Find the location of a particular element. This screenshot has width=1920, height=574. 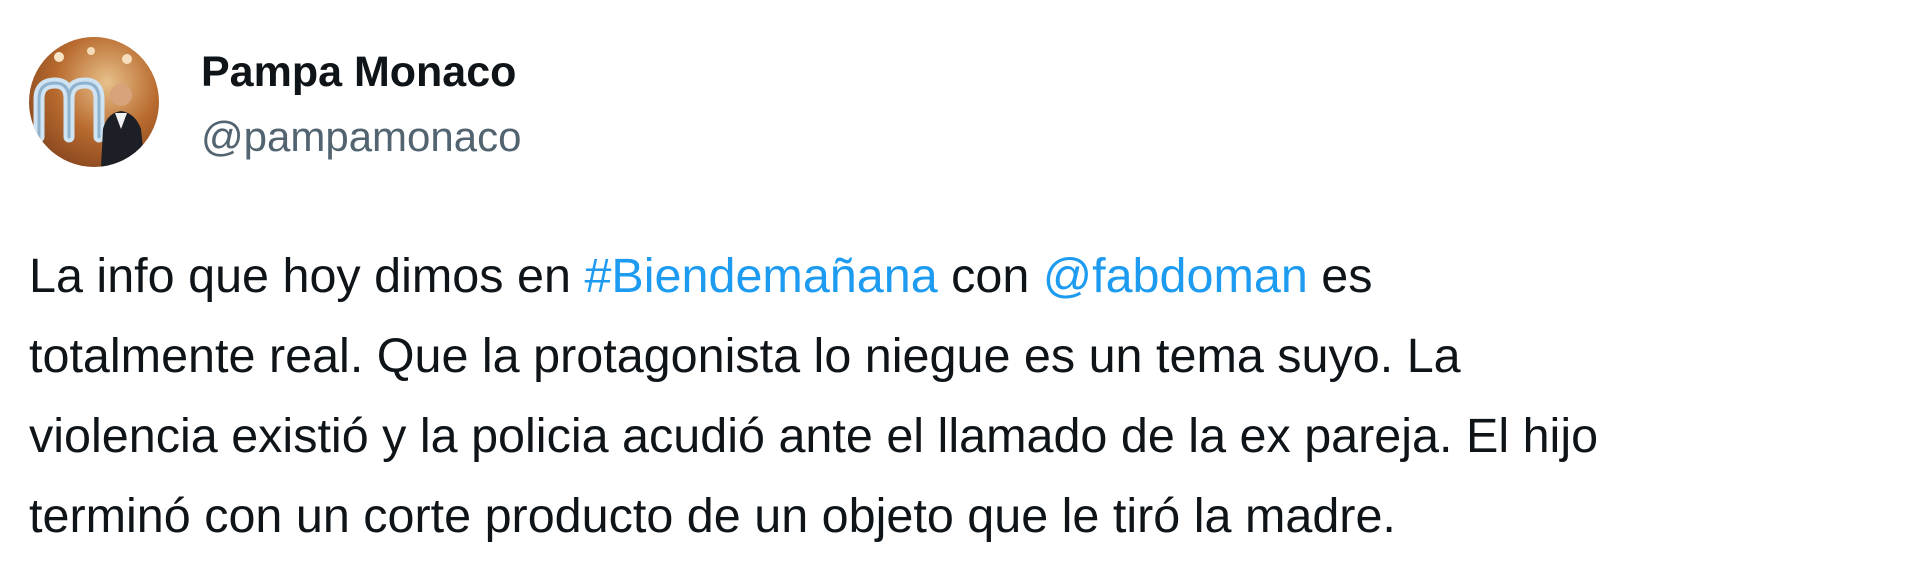

avatar-photo-icon is located at coordinates (89, 107).